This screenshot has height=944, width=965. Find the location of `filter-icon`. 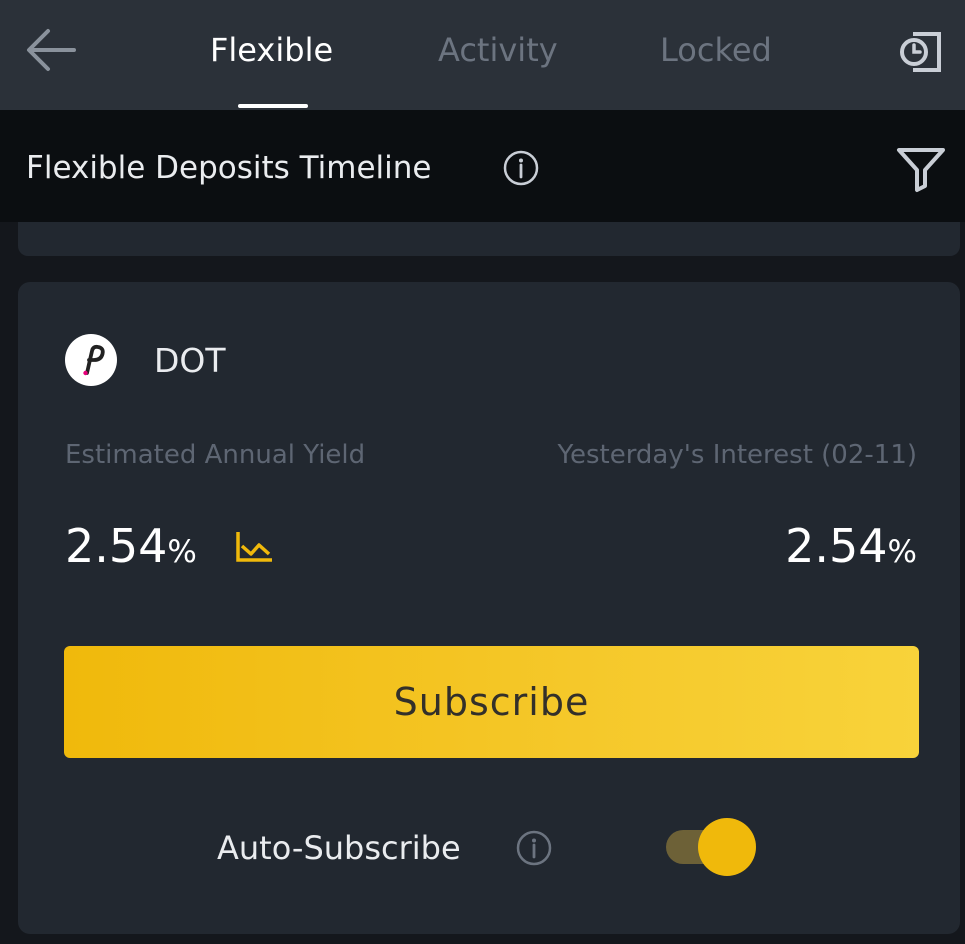

filter-icon is located at coordinates (921, 170).